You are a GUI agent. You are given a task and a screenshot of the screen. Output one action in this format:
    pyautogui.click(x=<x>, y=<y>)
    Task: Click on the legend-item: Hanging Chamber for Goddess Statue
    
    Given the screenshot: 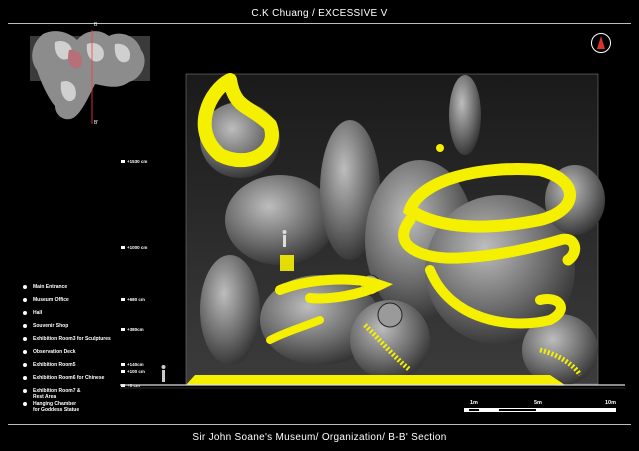 What is the action you would take?
    pyautogui.click(x=78, y=407)
    